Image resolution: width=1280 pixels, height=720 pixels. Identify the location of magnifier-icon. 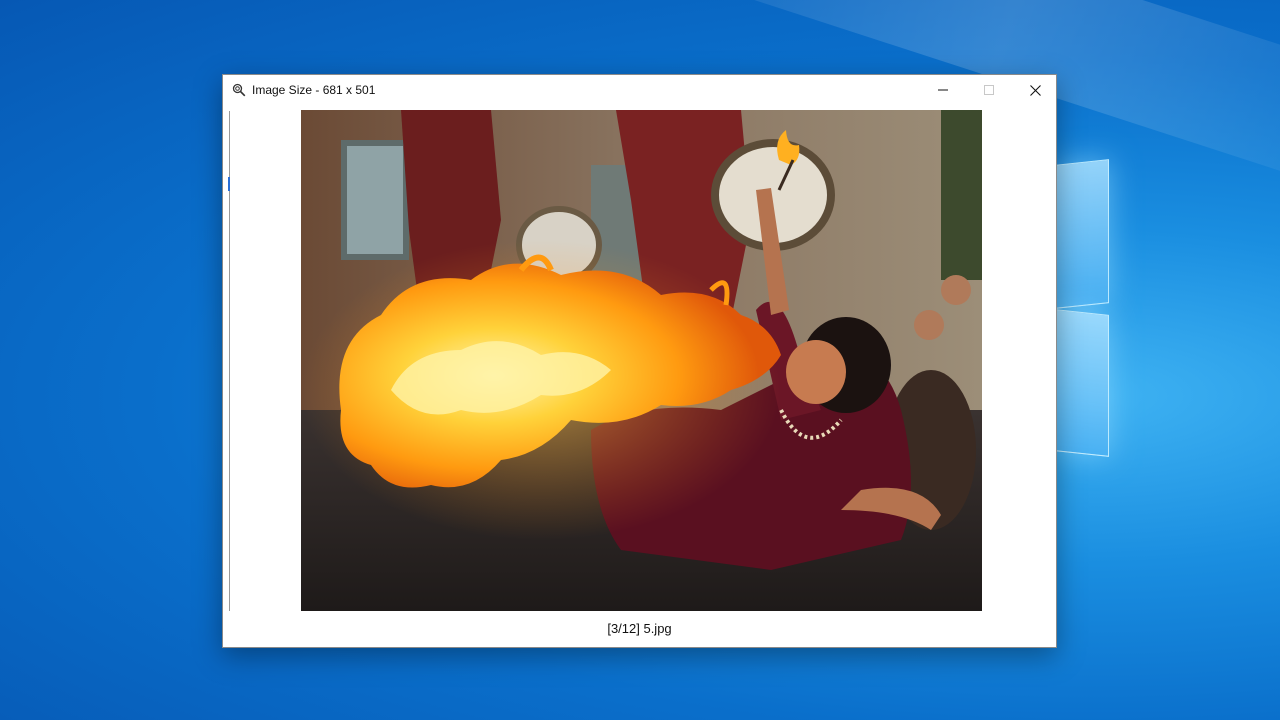
(239, 90).